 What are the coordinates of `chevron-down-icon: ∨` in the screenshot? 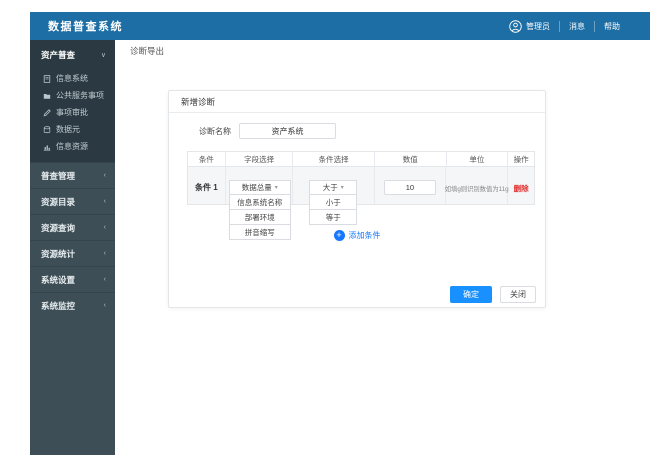 It's located at (103, 55).